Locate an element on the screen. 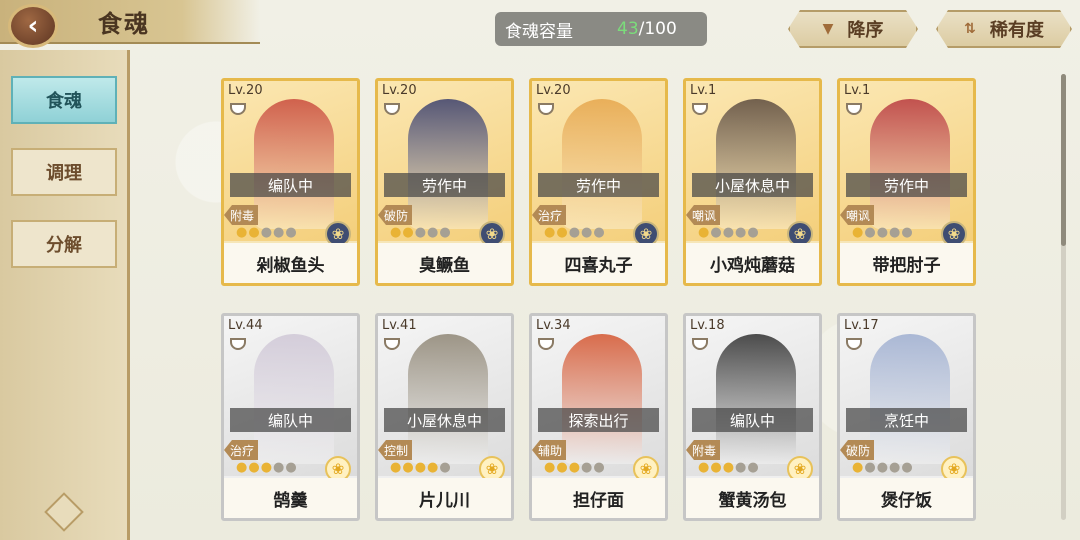 The height and width of the screenshot is (540, 1080). food-soul-card: Lv.20 劳作中 治疗 ● ● ● ● ● ❀ 四喜丸子 is located at coordinates (598, 182).